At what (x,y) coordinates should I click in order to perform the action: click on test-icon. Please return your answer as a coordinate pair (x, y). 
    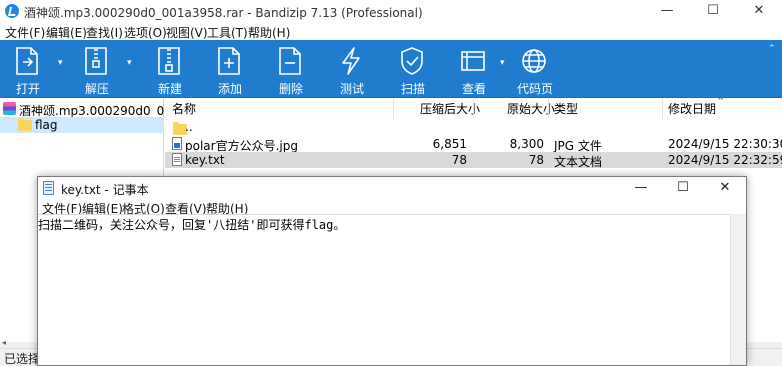
    Looking at the image, I should click on (351, 61).